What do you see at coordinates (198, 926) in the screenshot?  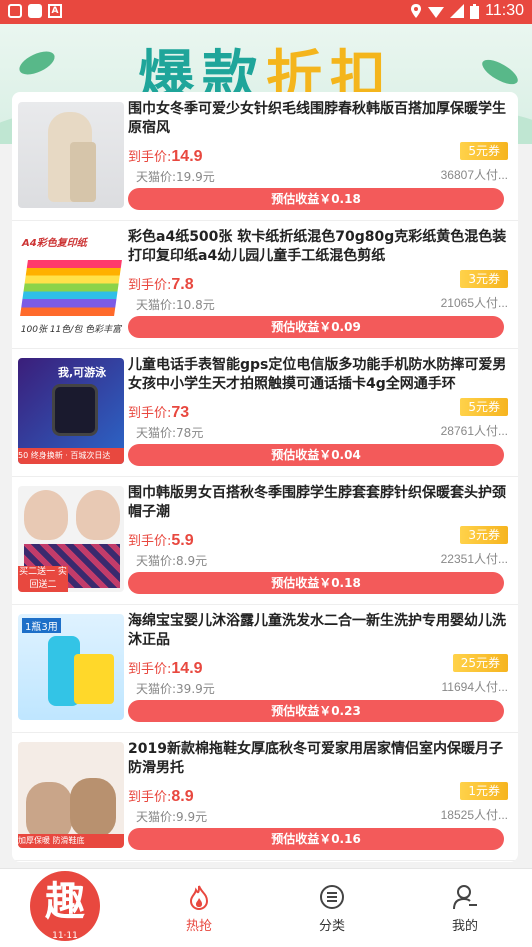 I see `tab-label: 热抢` at bounding box center [198, 926].